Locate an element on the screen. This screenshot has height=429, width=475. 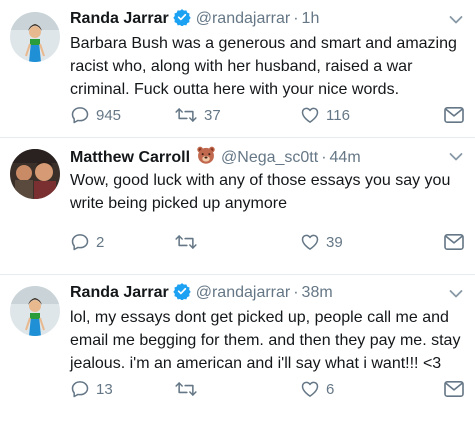
retweet-button: 37 is located at coordinates (197, 115).